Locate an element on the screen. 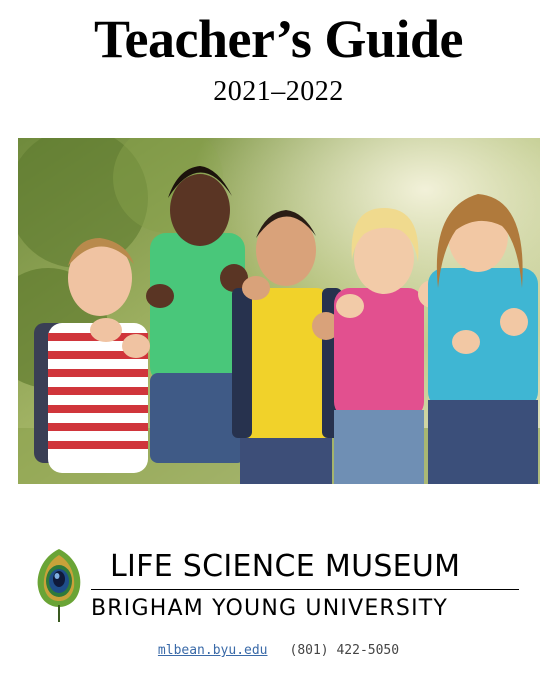 The image size is (557, 685). website-link: mlbean.byu.edu is located at coordinates (213, 650).